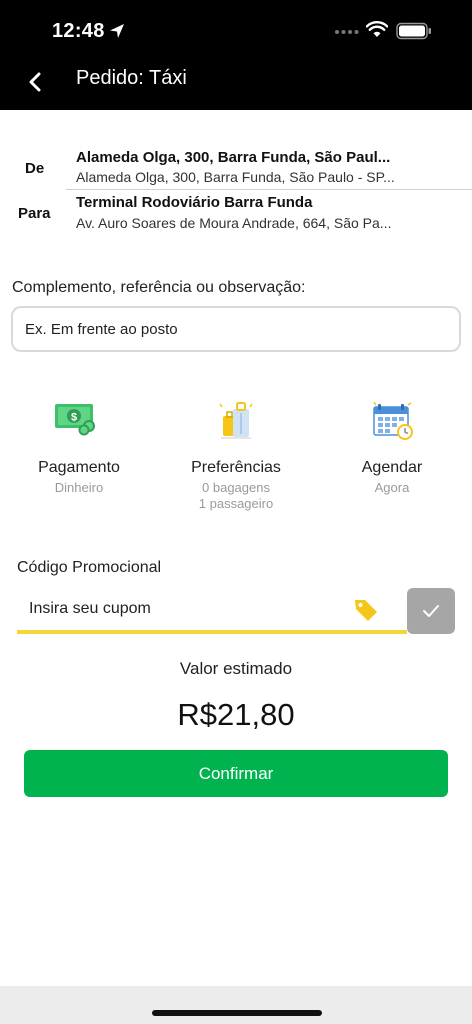 This screenshot has height=1024, width=472. I want to click on complement-input, so click(236, 329).